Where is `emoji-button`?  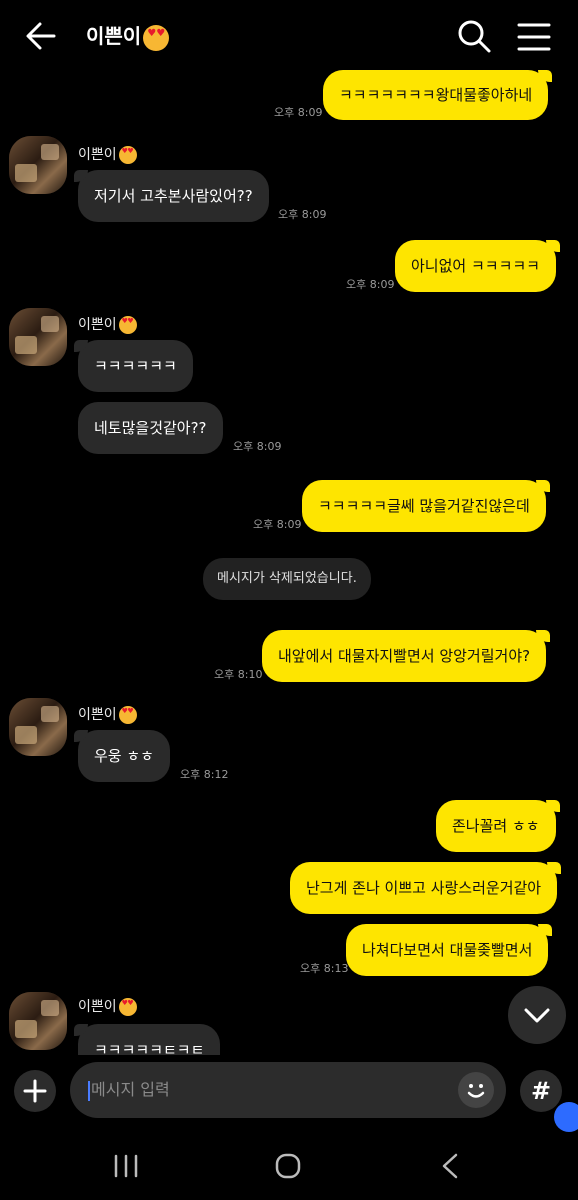 emoji-button is located at coordinates (476, 1090).